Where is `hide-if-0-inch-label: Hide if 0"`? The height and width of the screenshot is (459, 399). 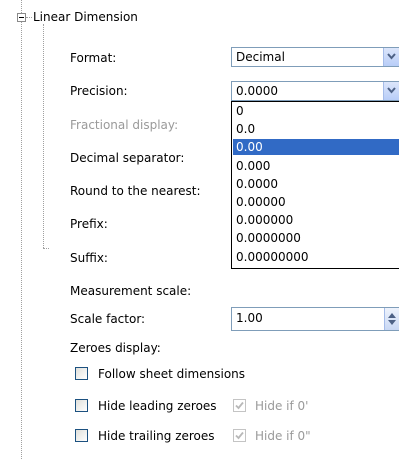 hide-if-0-inch-label: Hide if 0" is located at coordinates (283, 436).